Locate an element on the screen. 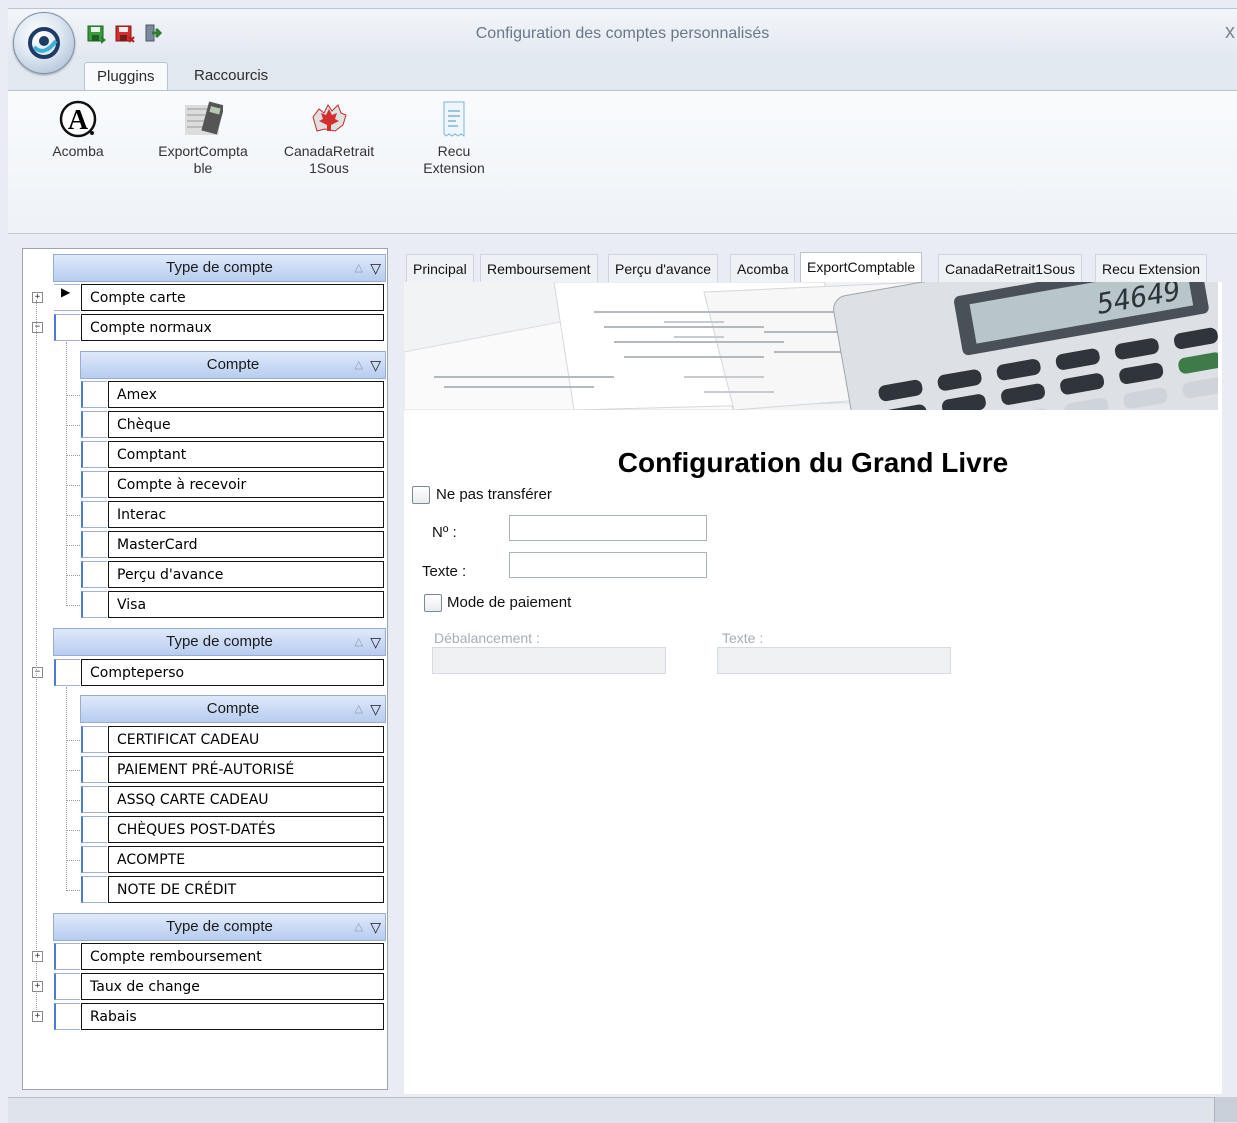 The height and width of the screenshot is (1123, 1237). text-input is located at coordinates (608, 565).